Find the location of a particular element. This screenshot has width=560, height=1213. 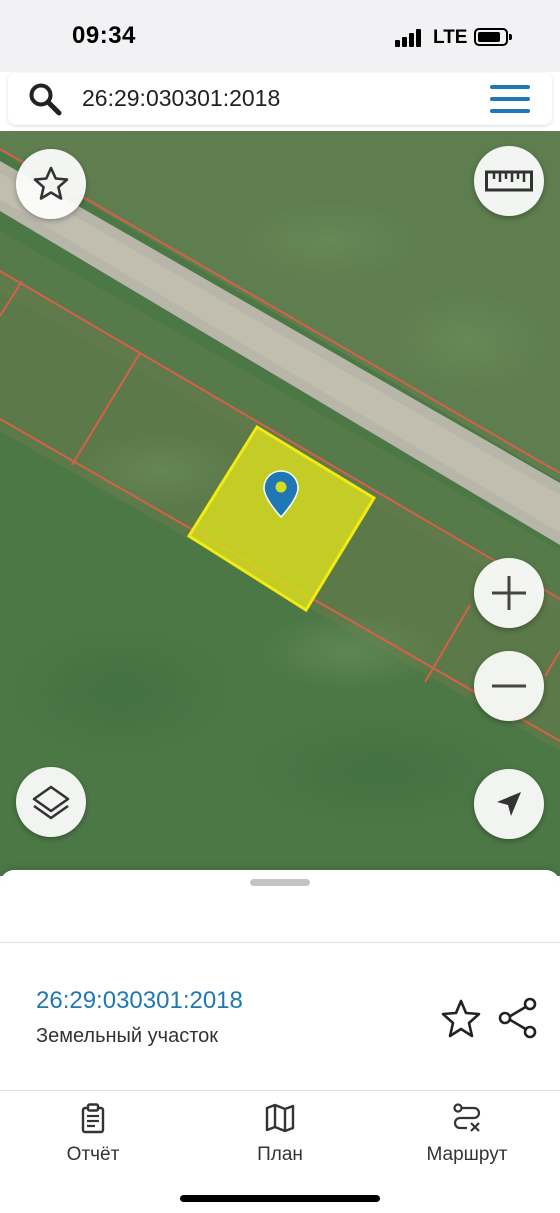

layers-icon is located at coordinates (51, 802).